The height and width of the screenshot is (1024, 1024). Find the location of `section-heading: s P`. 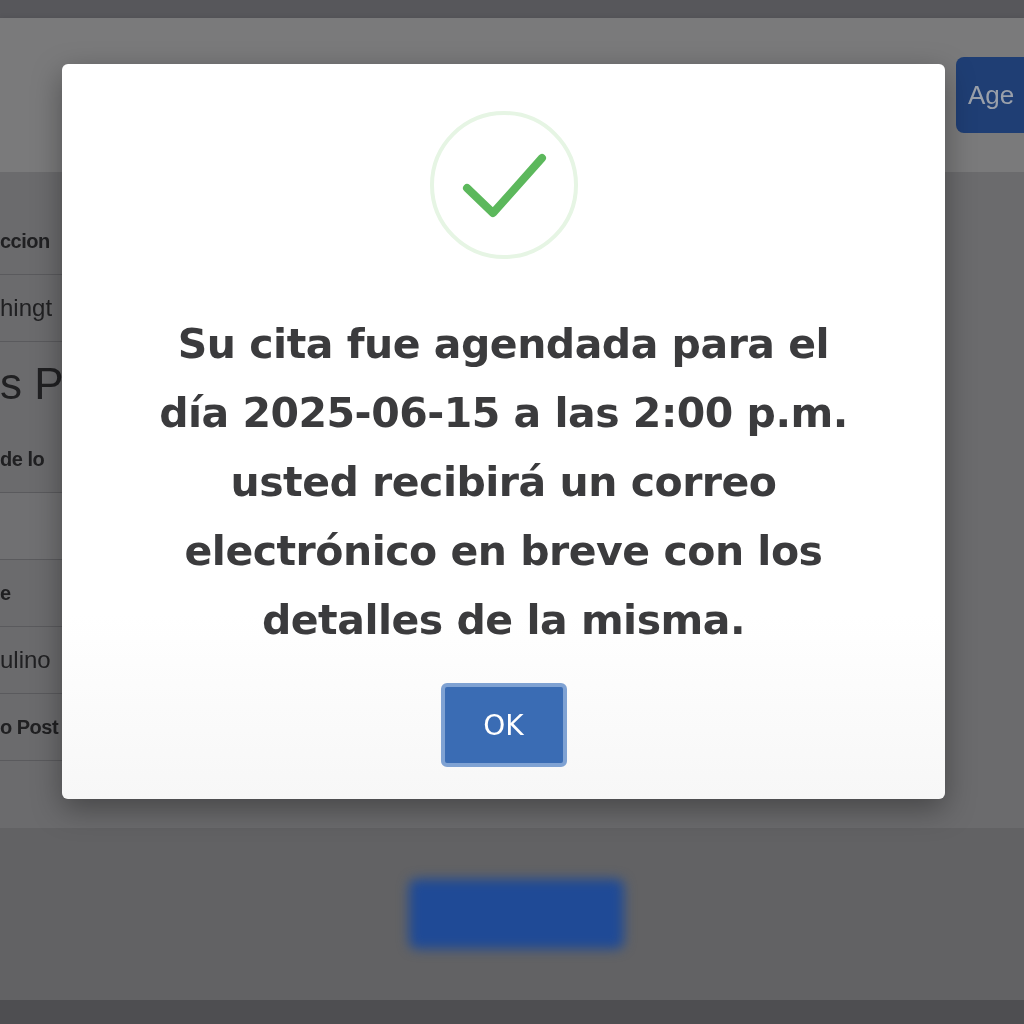

section-heading: s P is located at coordinates (31, 384).